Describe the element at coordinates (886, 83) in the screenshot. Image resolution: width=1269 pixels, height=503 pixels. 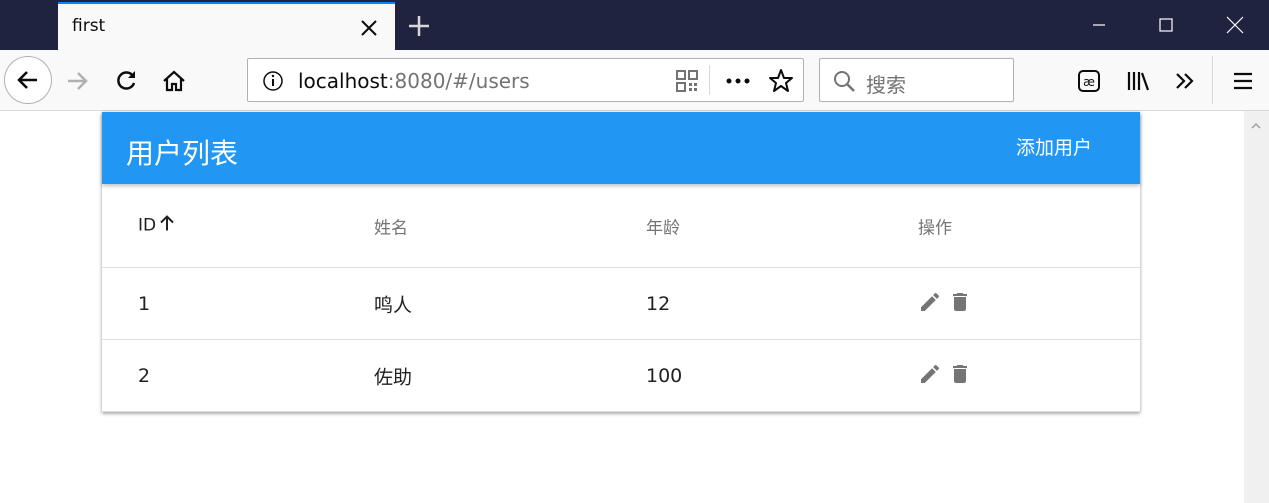
I see `search-input: 搜索` at that location.